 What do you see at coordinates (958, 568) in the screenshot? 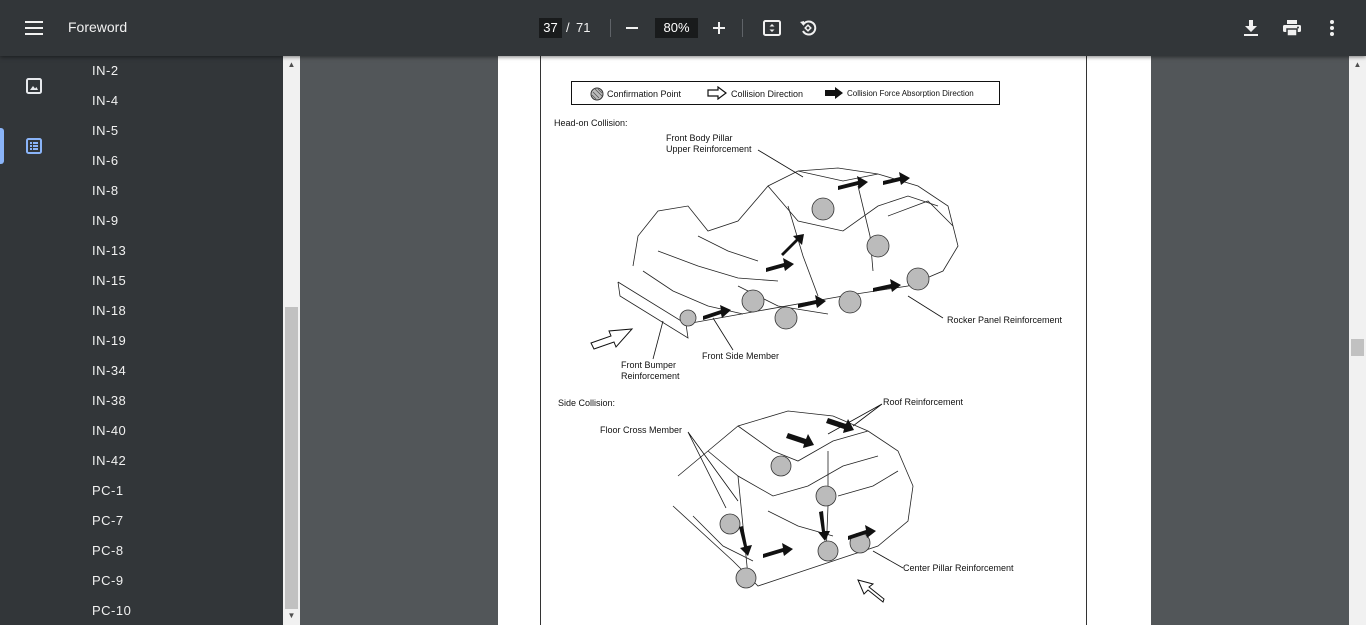
I see `label-center-pillar: Center Pillar Reinforcement` at bounding box center [958, 568].